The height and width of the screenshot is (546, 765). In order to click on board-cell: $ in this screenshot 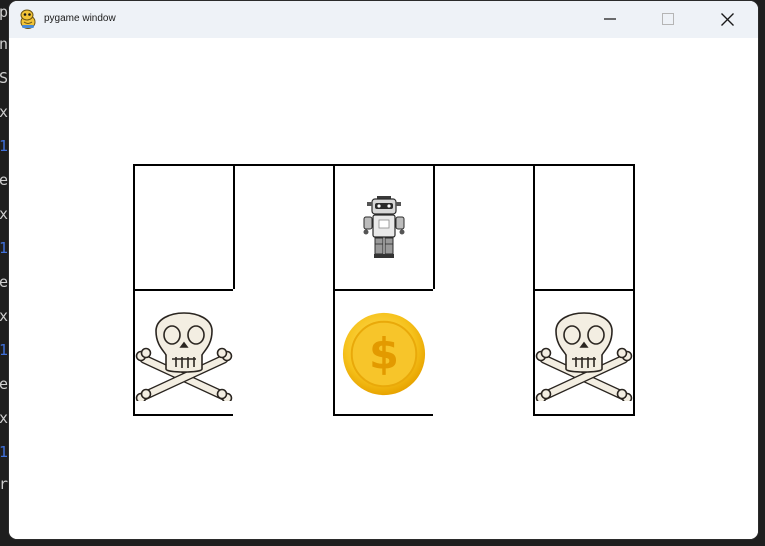, I will do `click(384, 352)`.